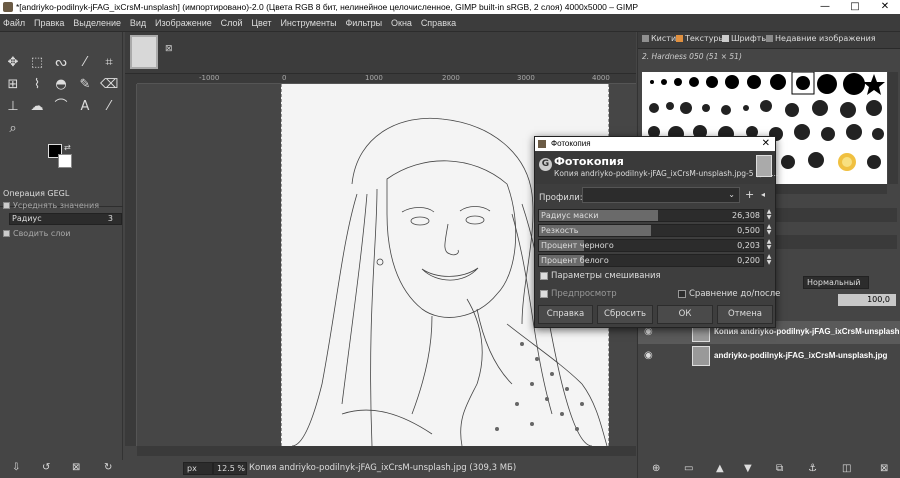 The height and width of the screenshot is (478, 900). I want to click on pattern-icon, so click(679, 38).